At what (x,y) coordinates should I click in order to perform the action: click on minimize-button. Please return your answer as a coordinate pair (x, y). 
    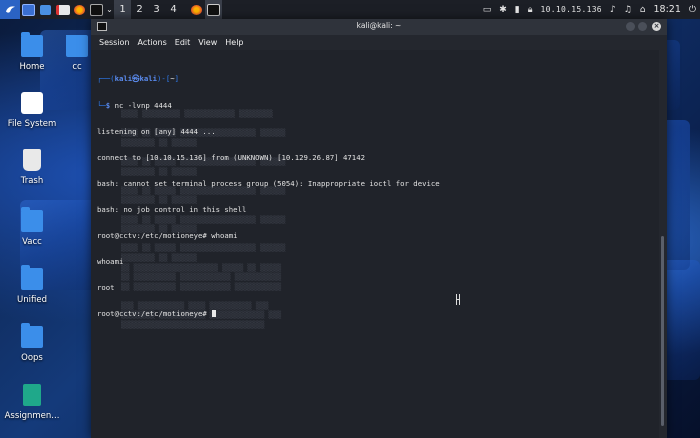
    Looking at the image, I should click on (630, 26).